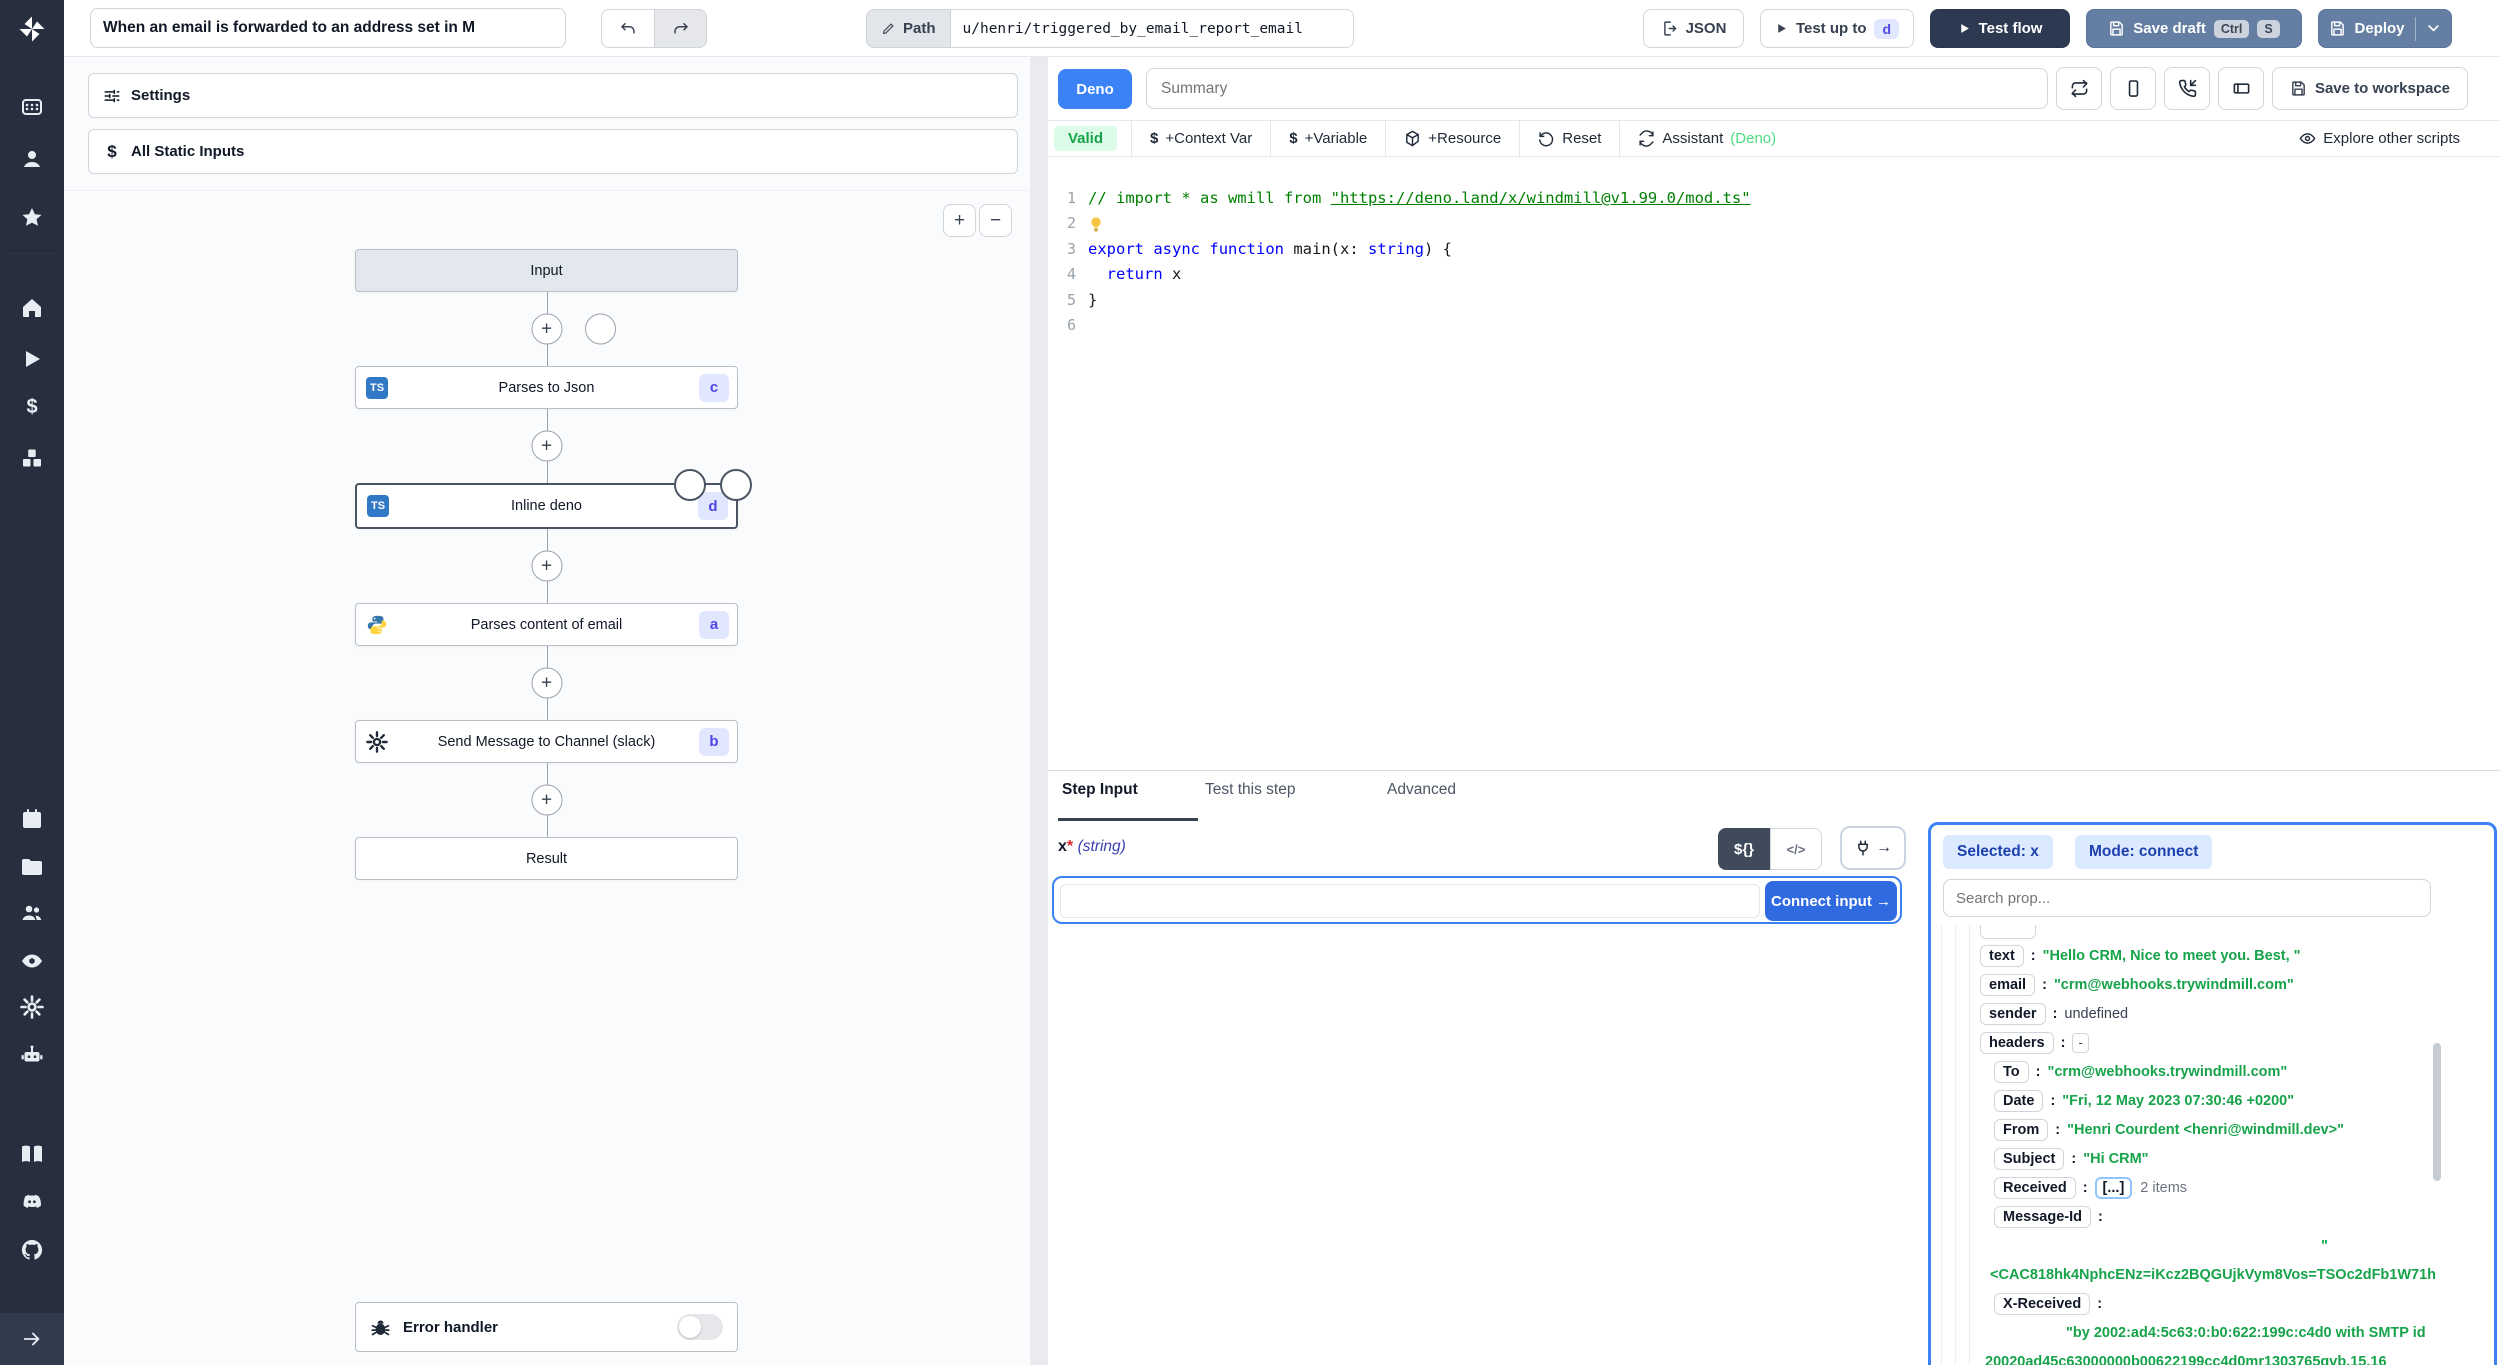 This screenshot has height=1365, width=2500. I want to click on explore-other-scripts-button: Explore other scripts, so click(2379, 139).